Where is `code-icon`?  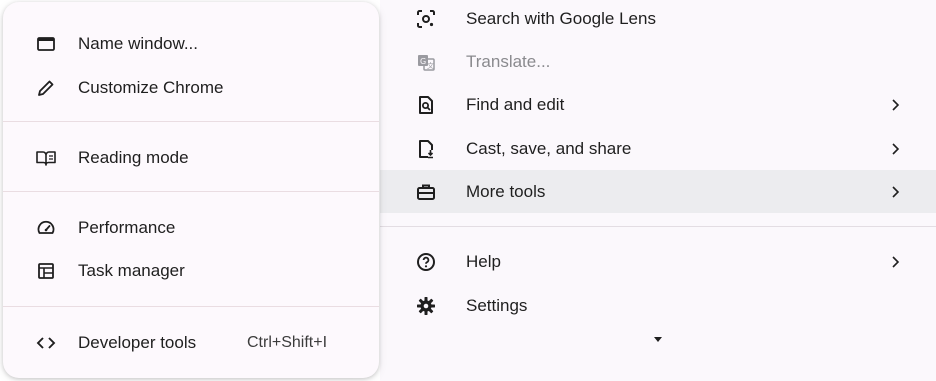
code-icon is located at coordinates (46, 343).